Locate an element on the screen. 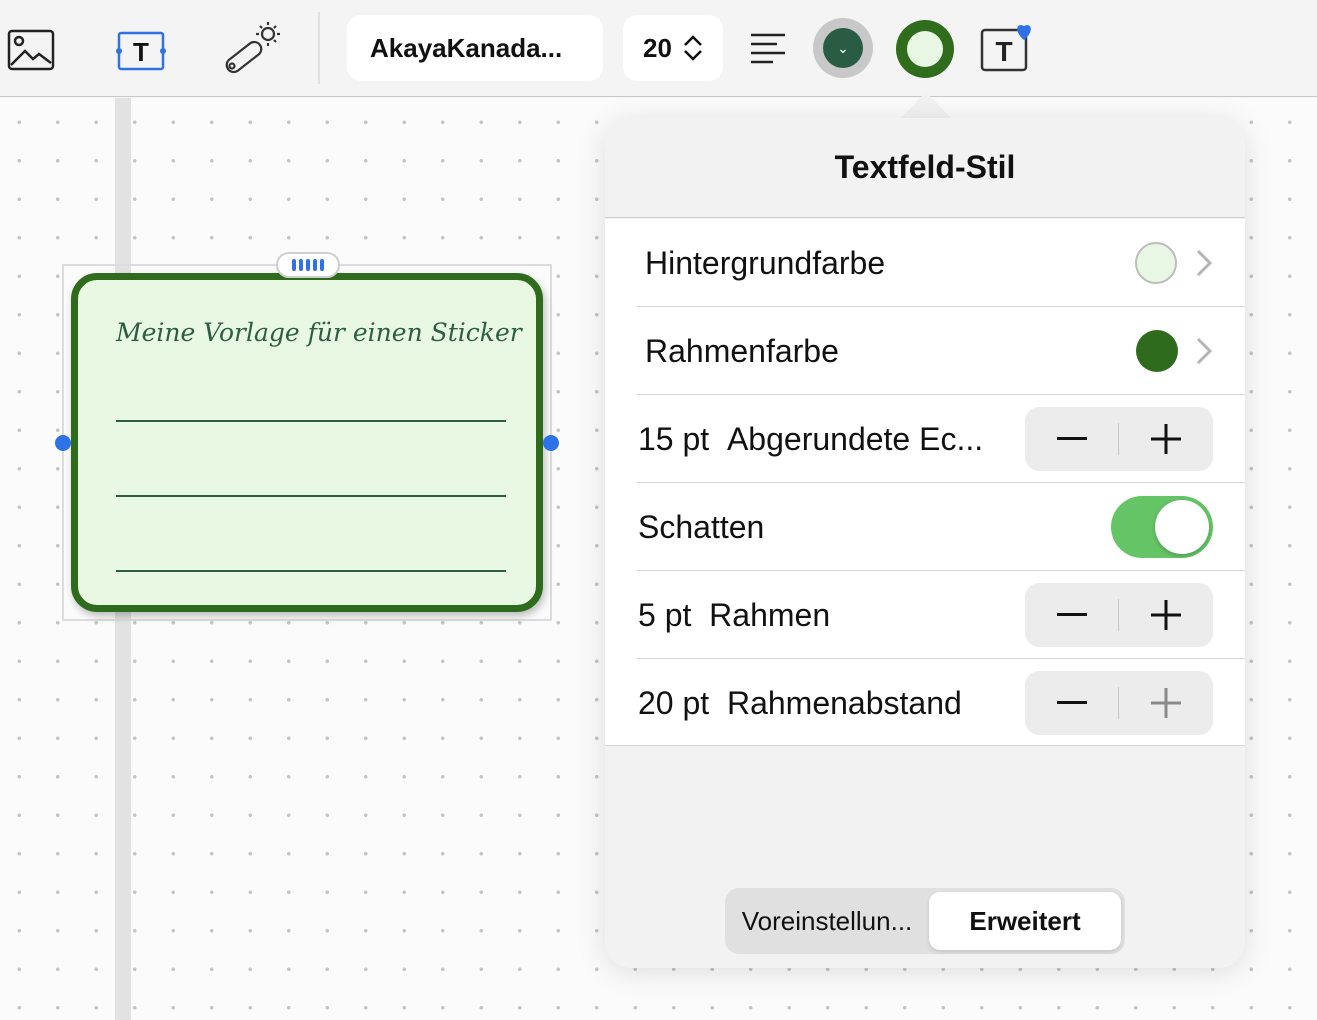  text-box-icon: T is located at coordinates (141, 51).